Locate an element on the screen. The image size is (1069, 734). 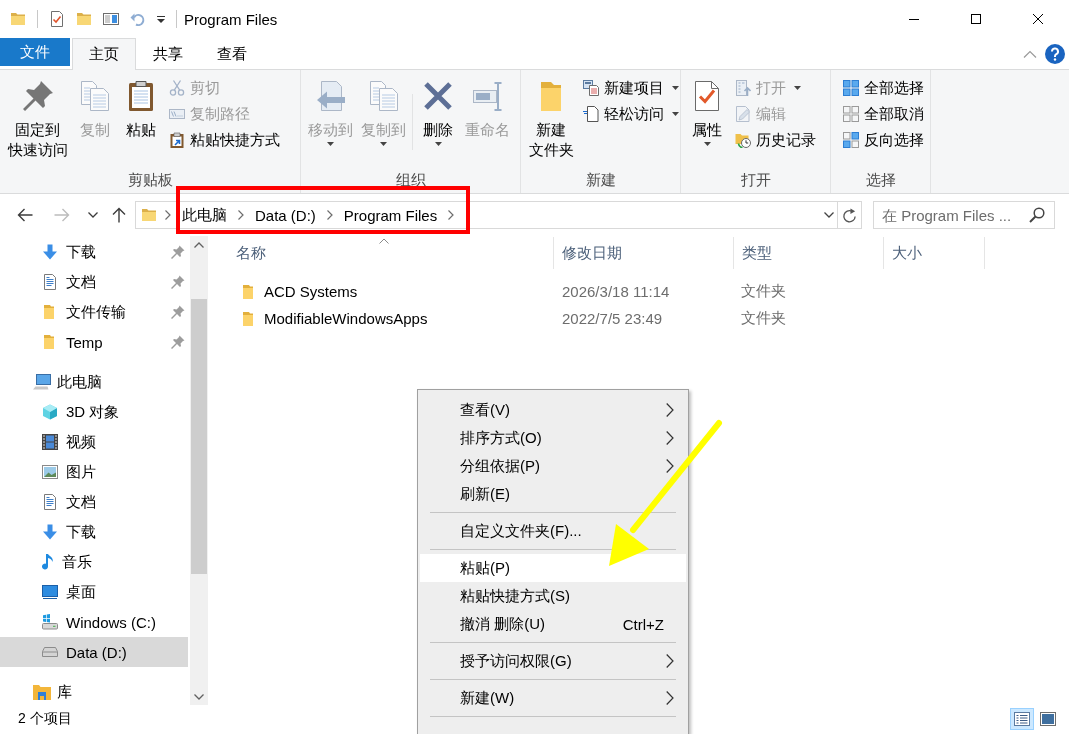
chevron-up-icon is located at coordinates (199, 244).